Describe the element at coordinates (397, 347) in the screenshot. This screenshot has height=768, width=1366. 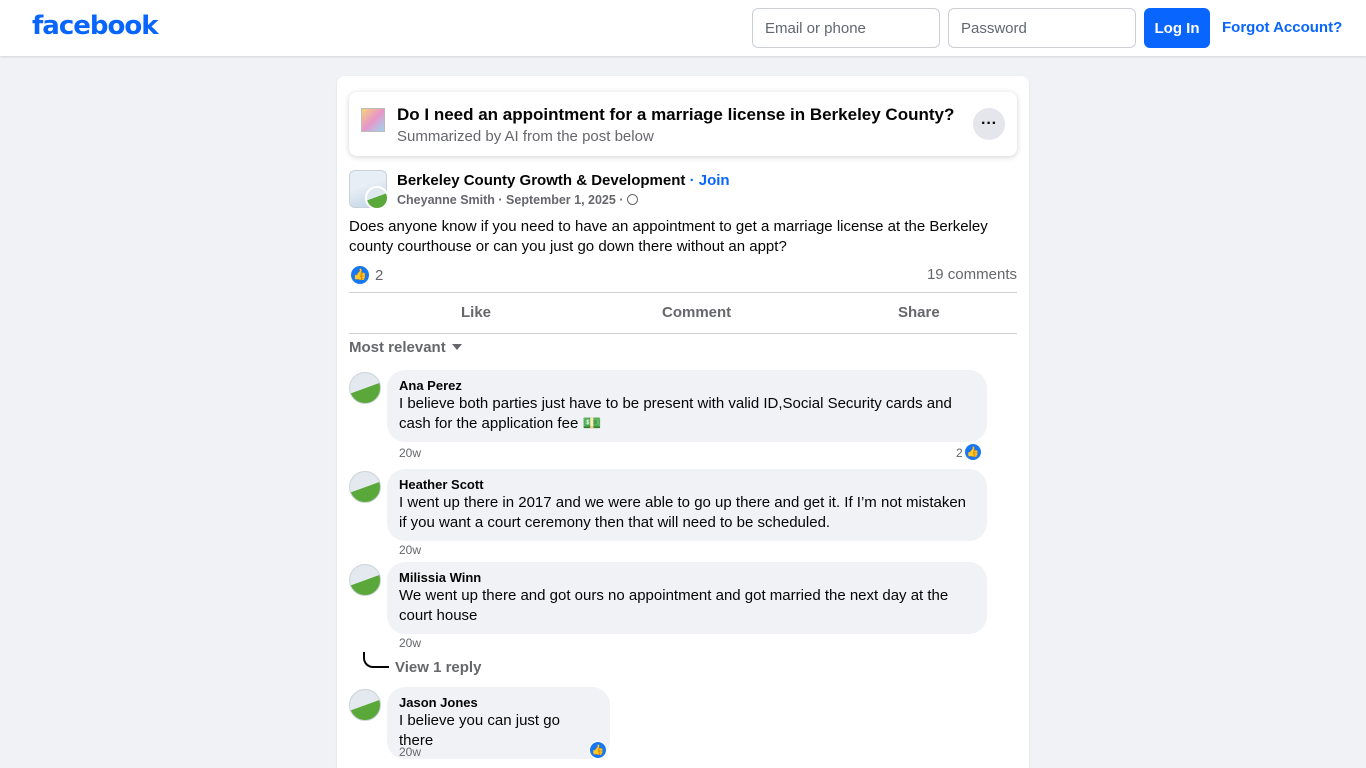
I see `sort-label: Most relevant` at that location.